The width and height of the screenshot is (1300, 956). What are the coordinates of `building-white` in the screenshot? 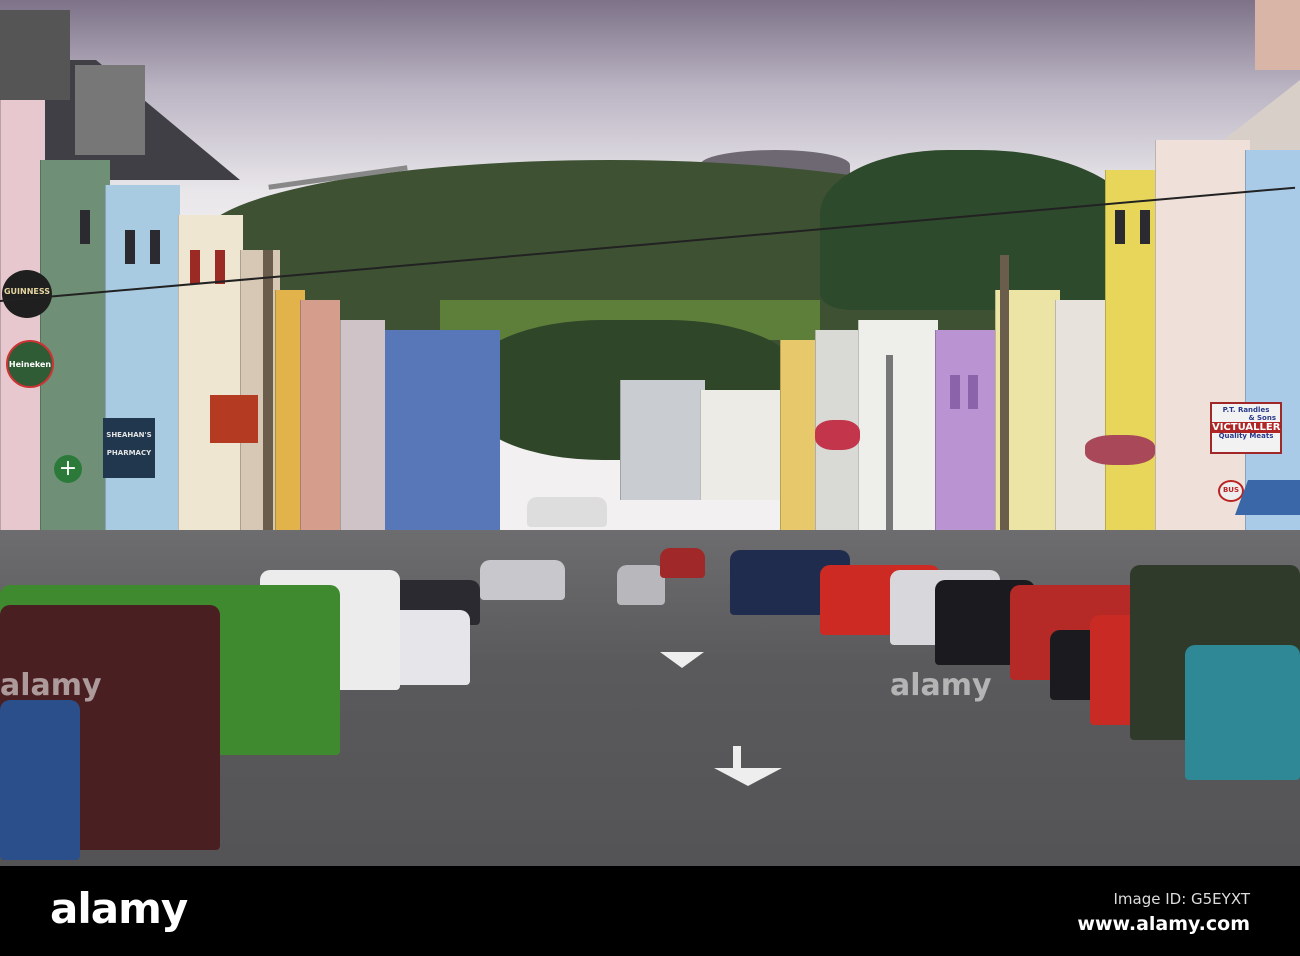 It's located at (898, 440).